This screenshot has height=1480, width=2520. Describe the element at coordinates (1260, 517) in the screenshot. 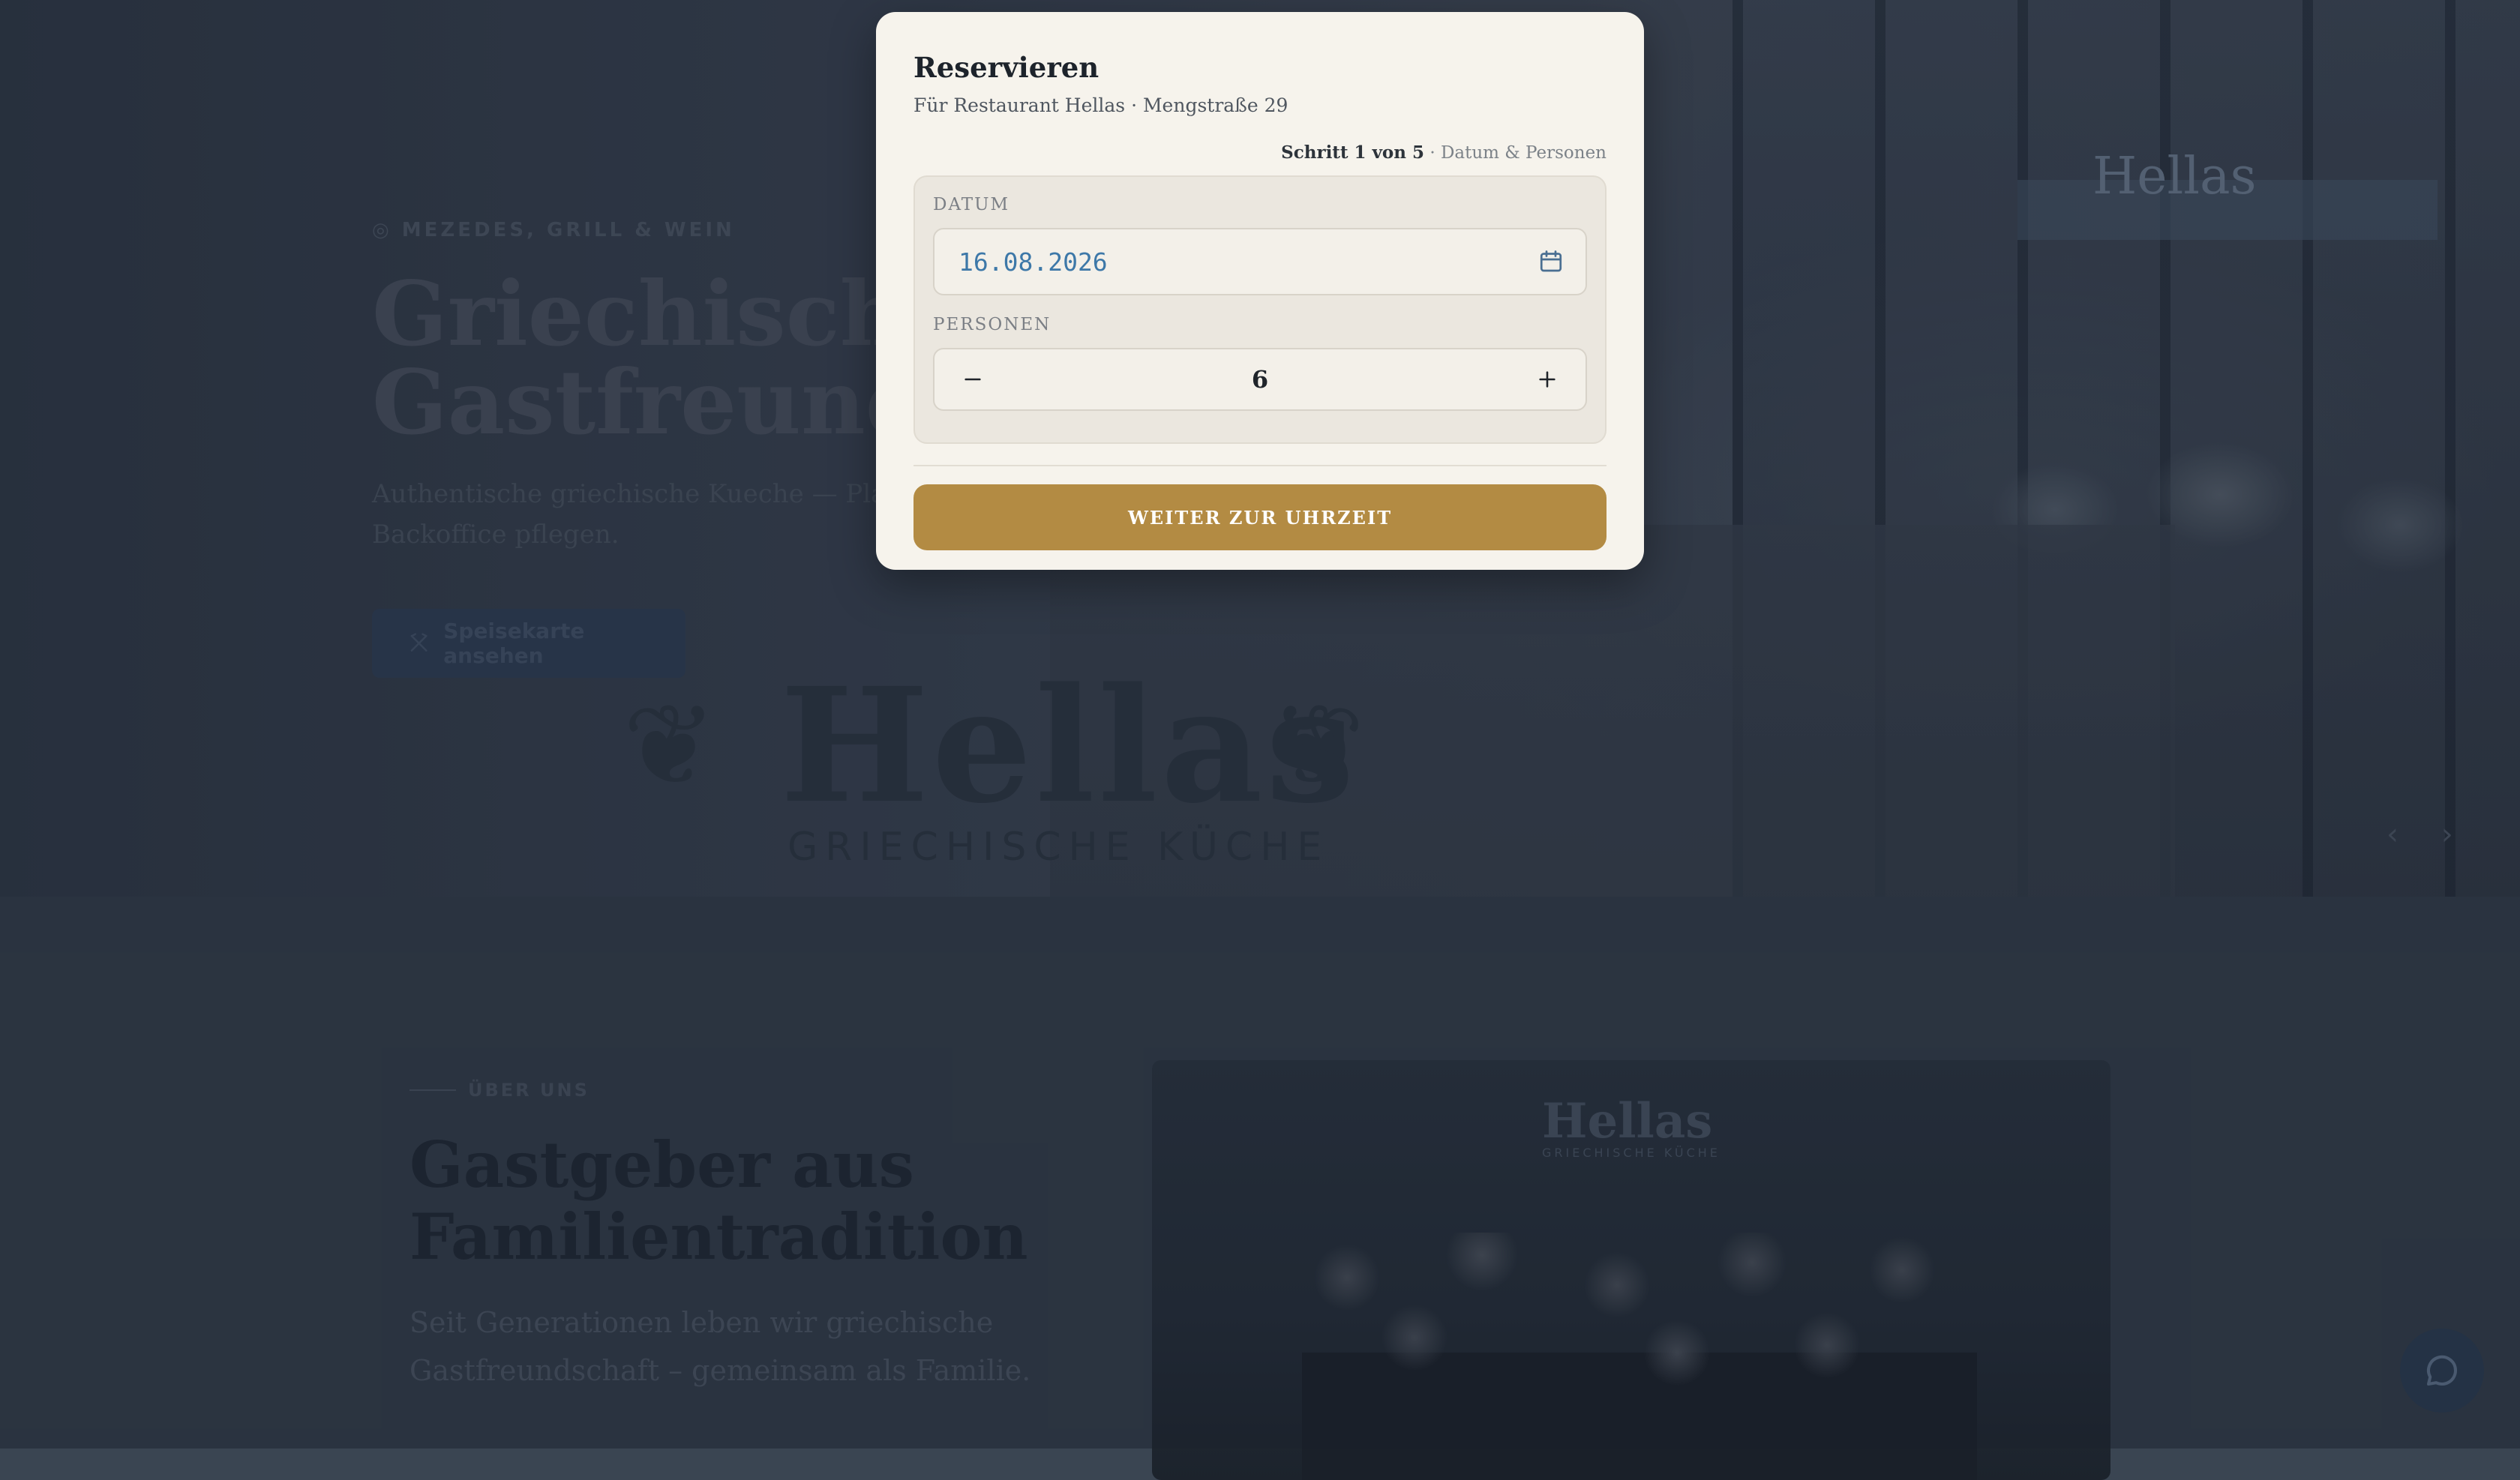

I see `continue-to-time-button: WEITER ZUR UHRZEIT` at that location.